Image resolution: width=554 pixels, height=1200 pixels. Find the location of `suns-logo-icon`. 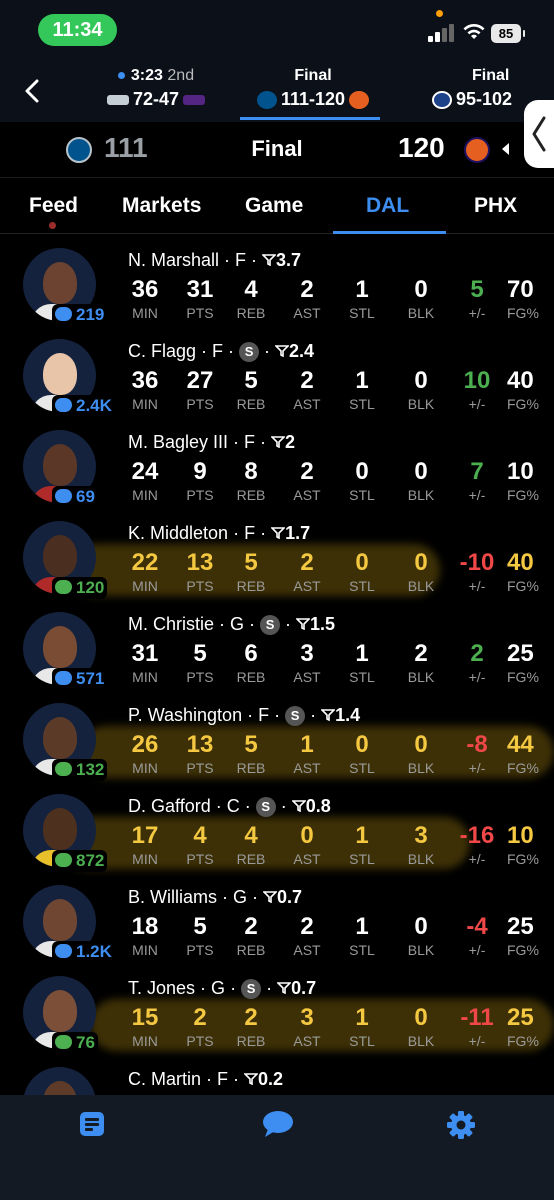

suns-logo-icon is located at coordinates (477, 150).